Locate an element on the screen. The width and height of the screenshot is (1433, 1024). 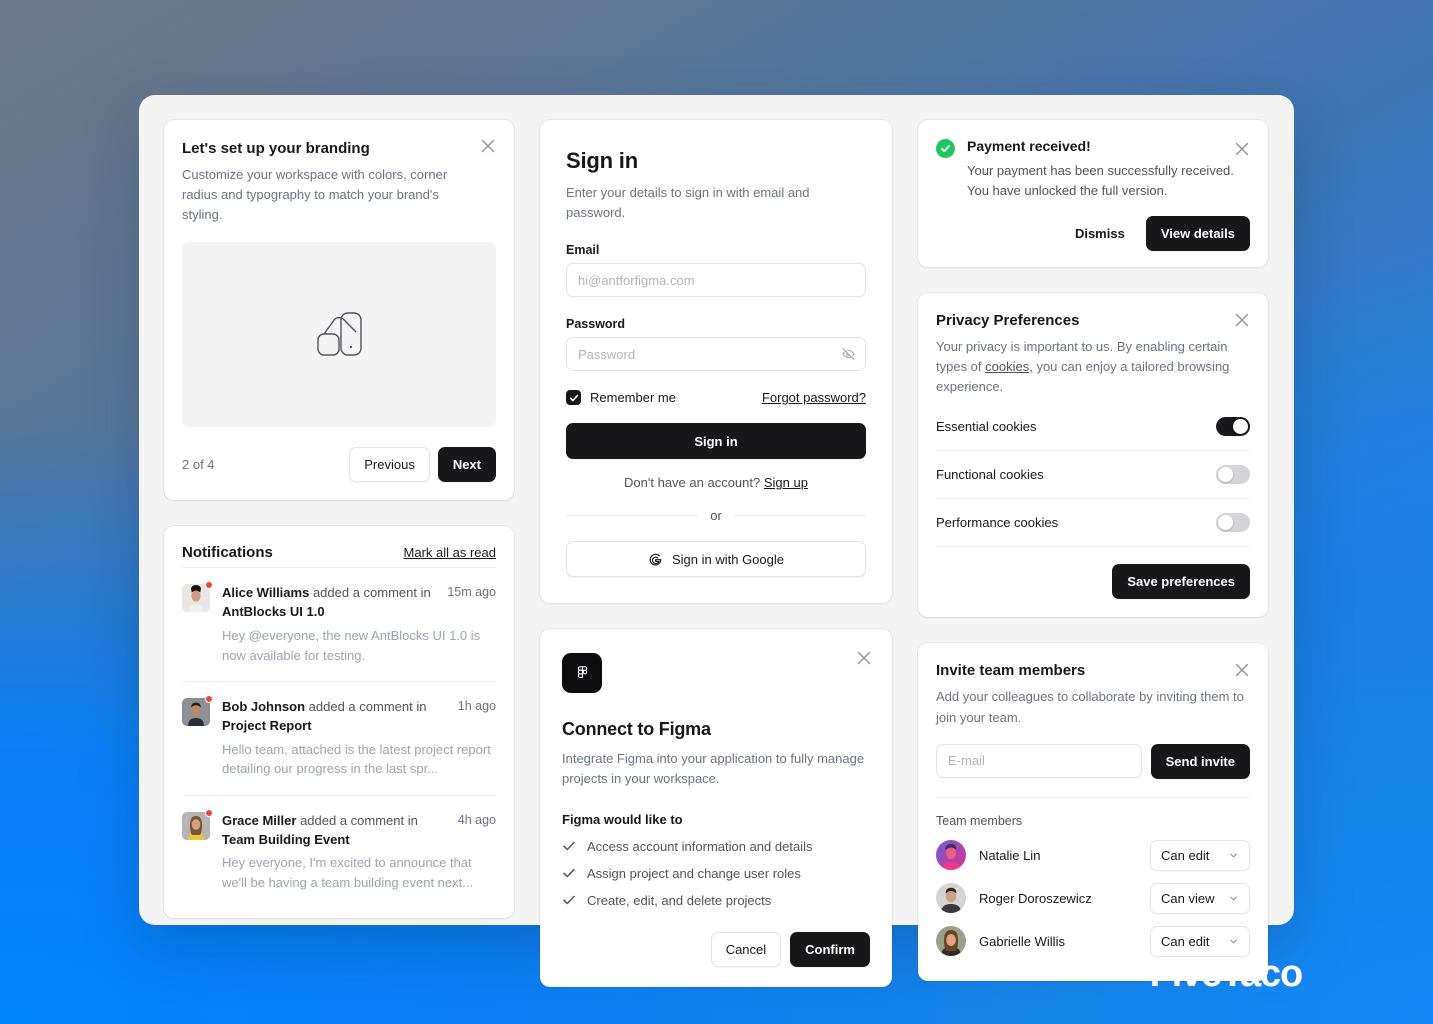
member-name: Gabrielle Willis is located at coordinates (1022, 941).